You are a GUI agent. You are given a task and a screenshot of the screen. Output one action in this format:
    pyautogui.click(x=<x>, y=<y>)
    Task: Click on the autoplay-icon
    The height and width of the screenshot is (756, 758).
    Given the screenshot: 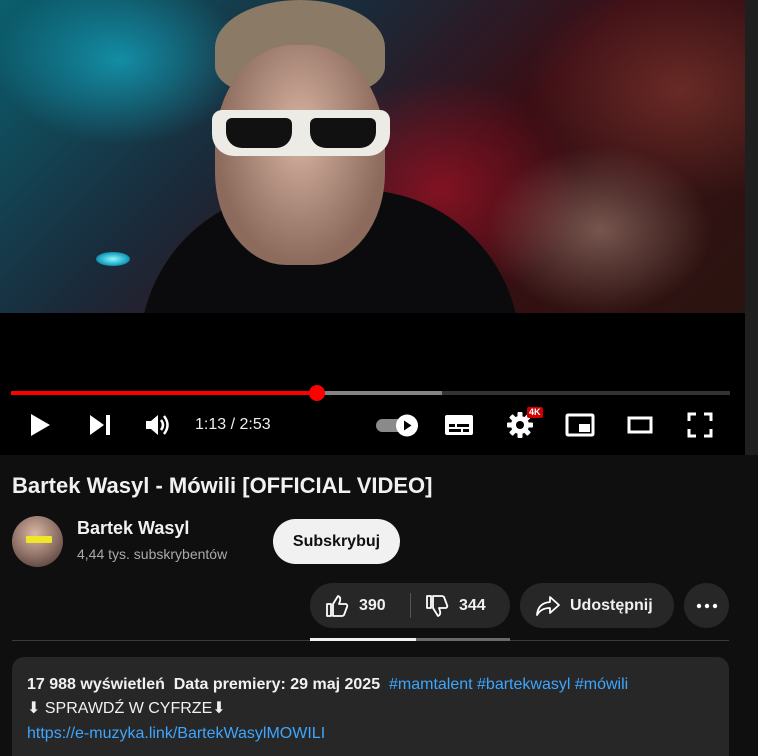 What is the action you would take?
    pyautogui.click(x=397, y=425)
    